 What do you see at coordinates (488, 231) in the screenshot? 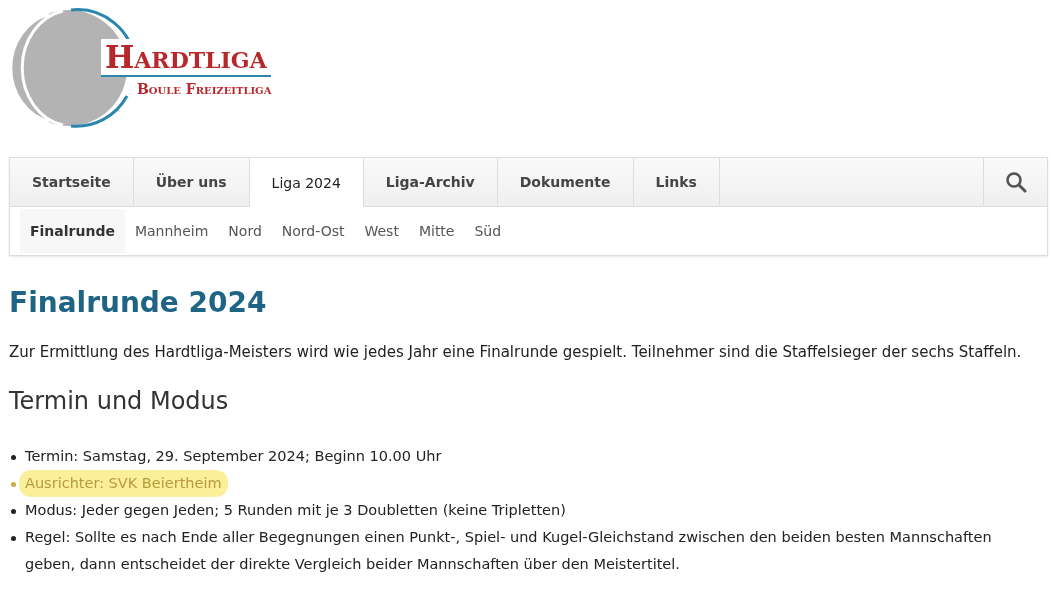
I see `subnav-link: Süd` at bounding box center [488, 231].